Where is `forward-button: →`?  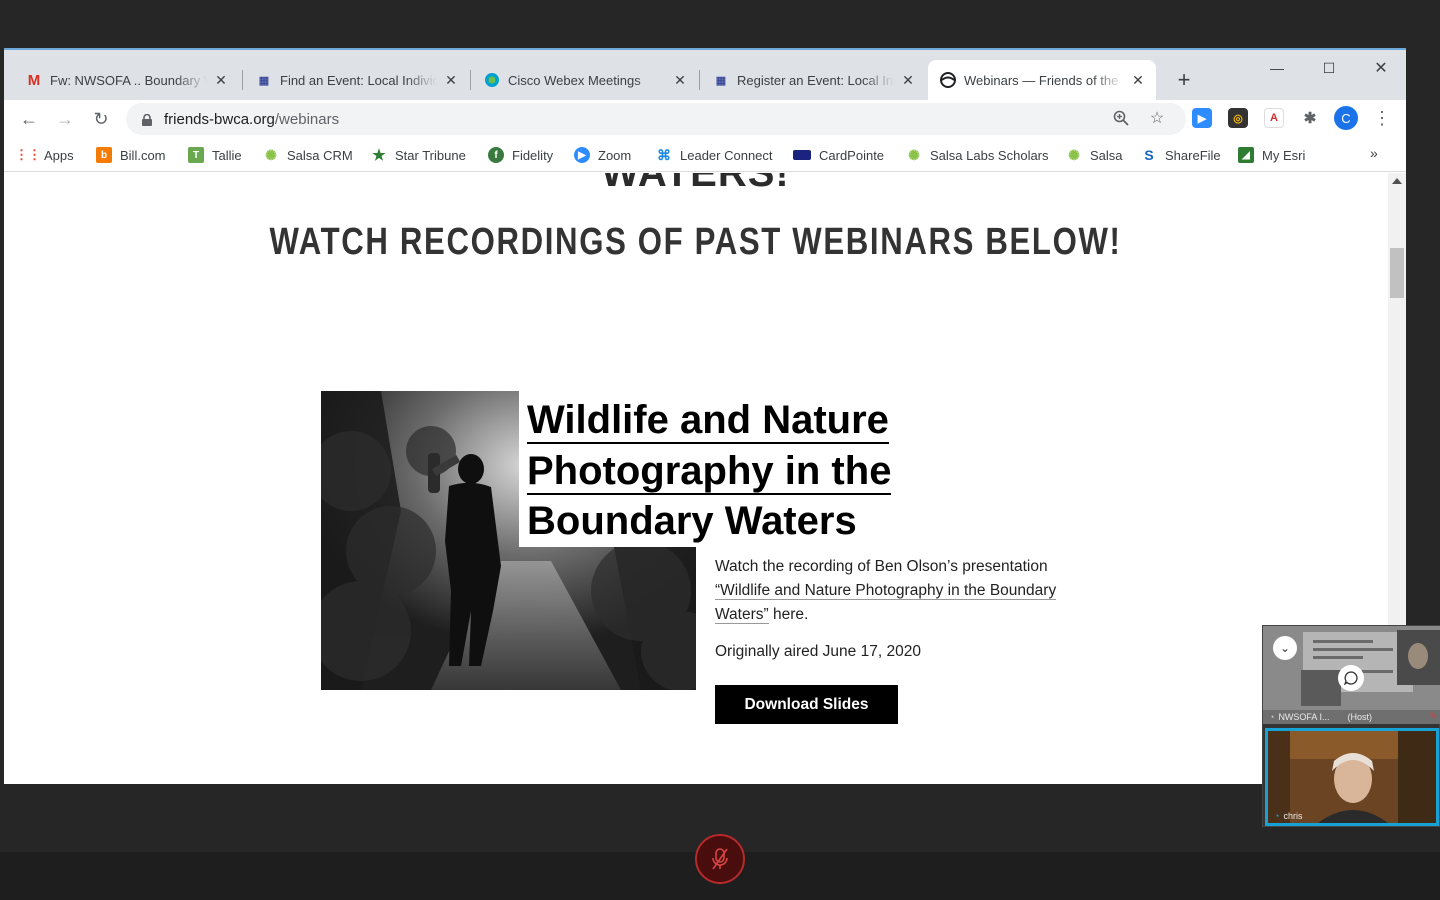 forward-button: → is located at coordinates (65, 119).